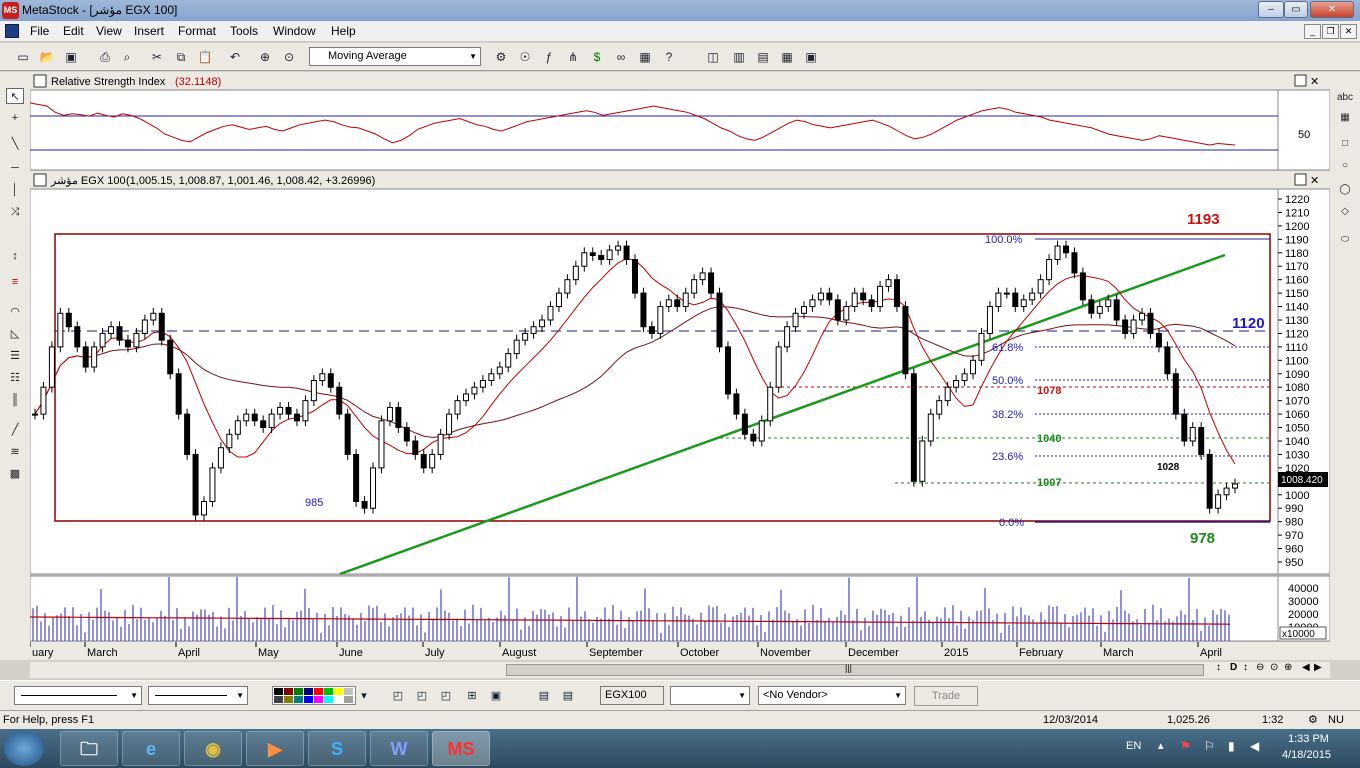  I want to click on retracement-tool-icon: ☷, so click(15, 378).